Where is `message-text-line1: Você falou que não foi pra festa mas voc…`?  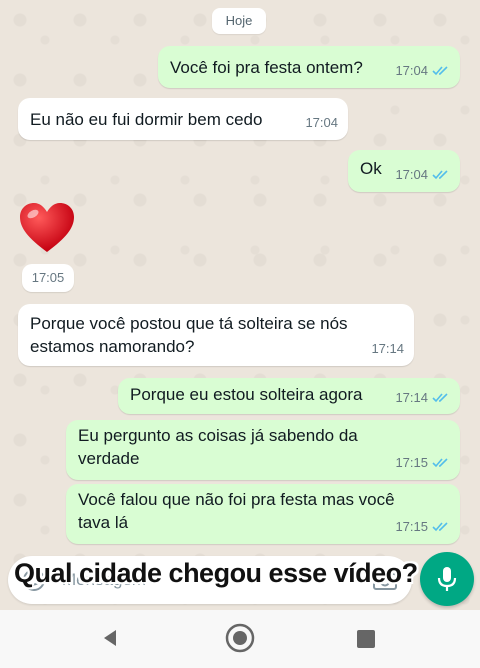
message-text-line1: Você falou que não foi pra festa mas voc… is located at coordinates (236, 499).